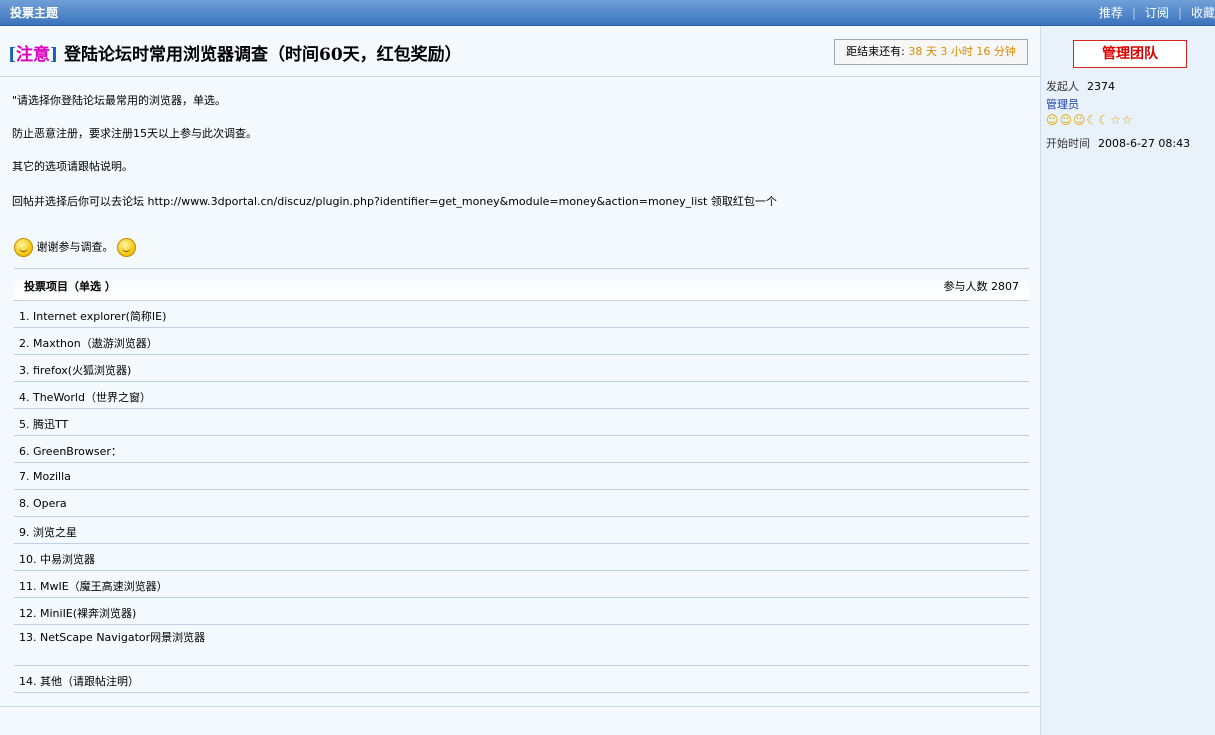 This screenshot has height=735, width=1215. What do you see at coordinates (521, 395) in the screenshot?
I see `poll-option: 4. TheWorld（世界之窗）` at bounding box center [521, 395].